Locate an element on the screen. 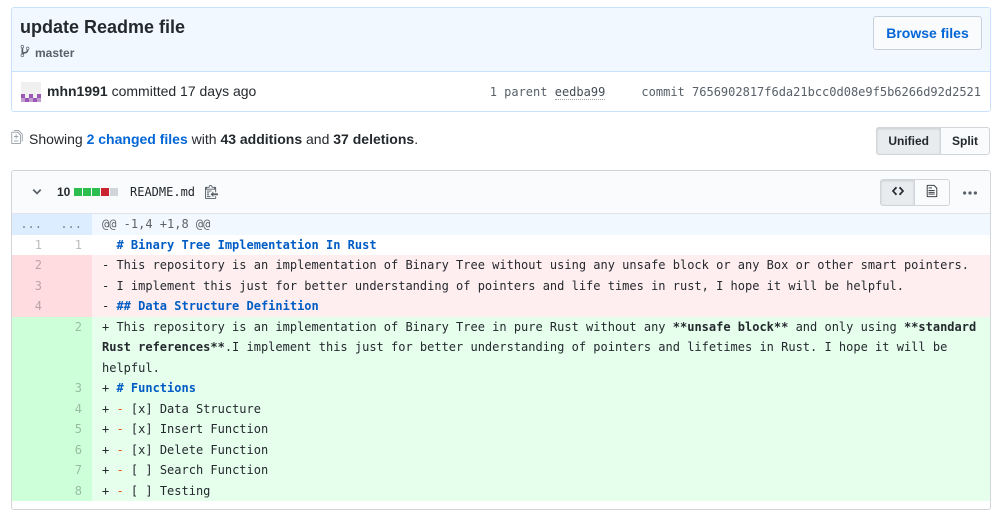 The image size is (998, 522). old-line-number: 4 is located at coordinates (32, 306).